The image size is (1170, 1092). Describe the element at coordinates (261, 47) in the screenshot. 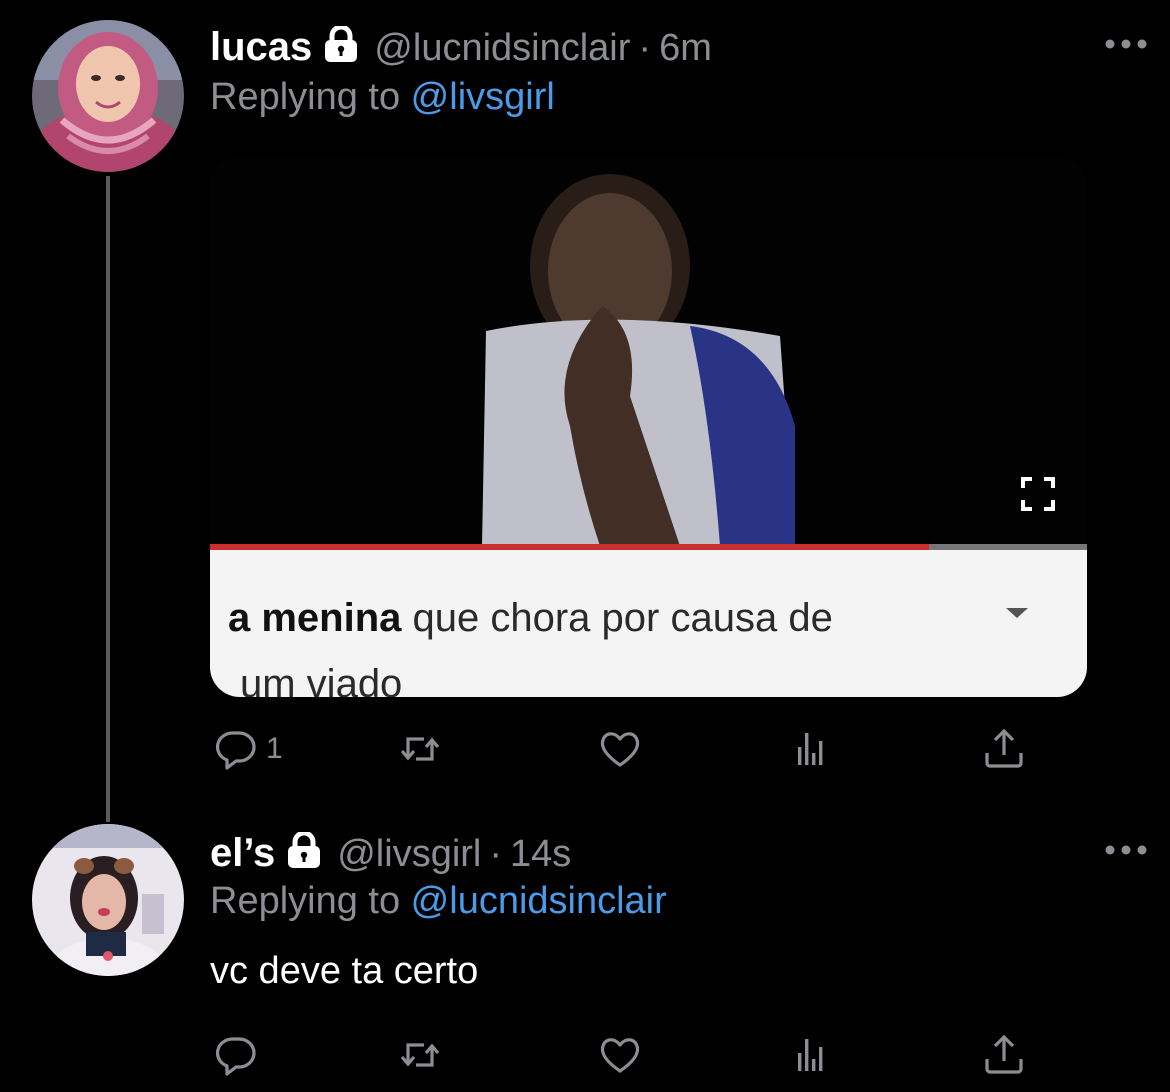

I see `display-name: lucas` at that location.